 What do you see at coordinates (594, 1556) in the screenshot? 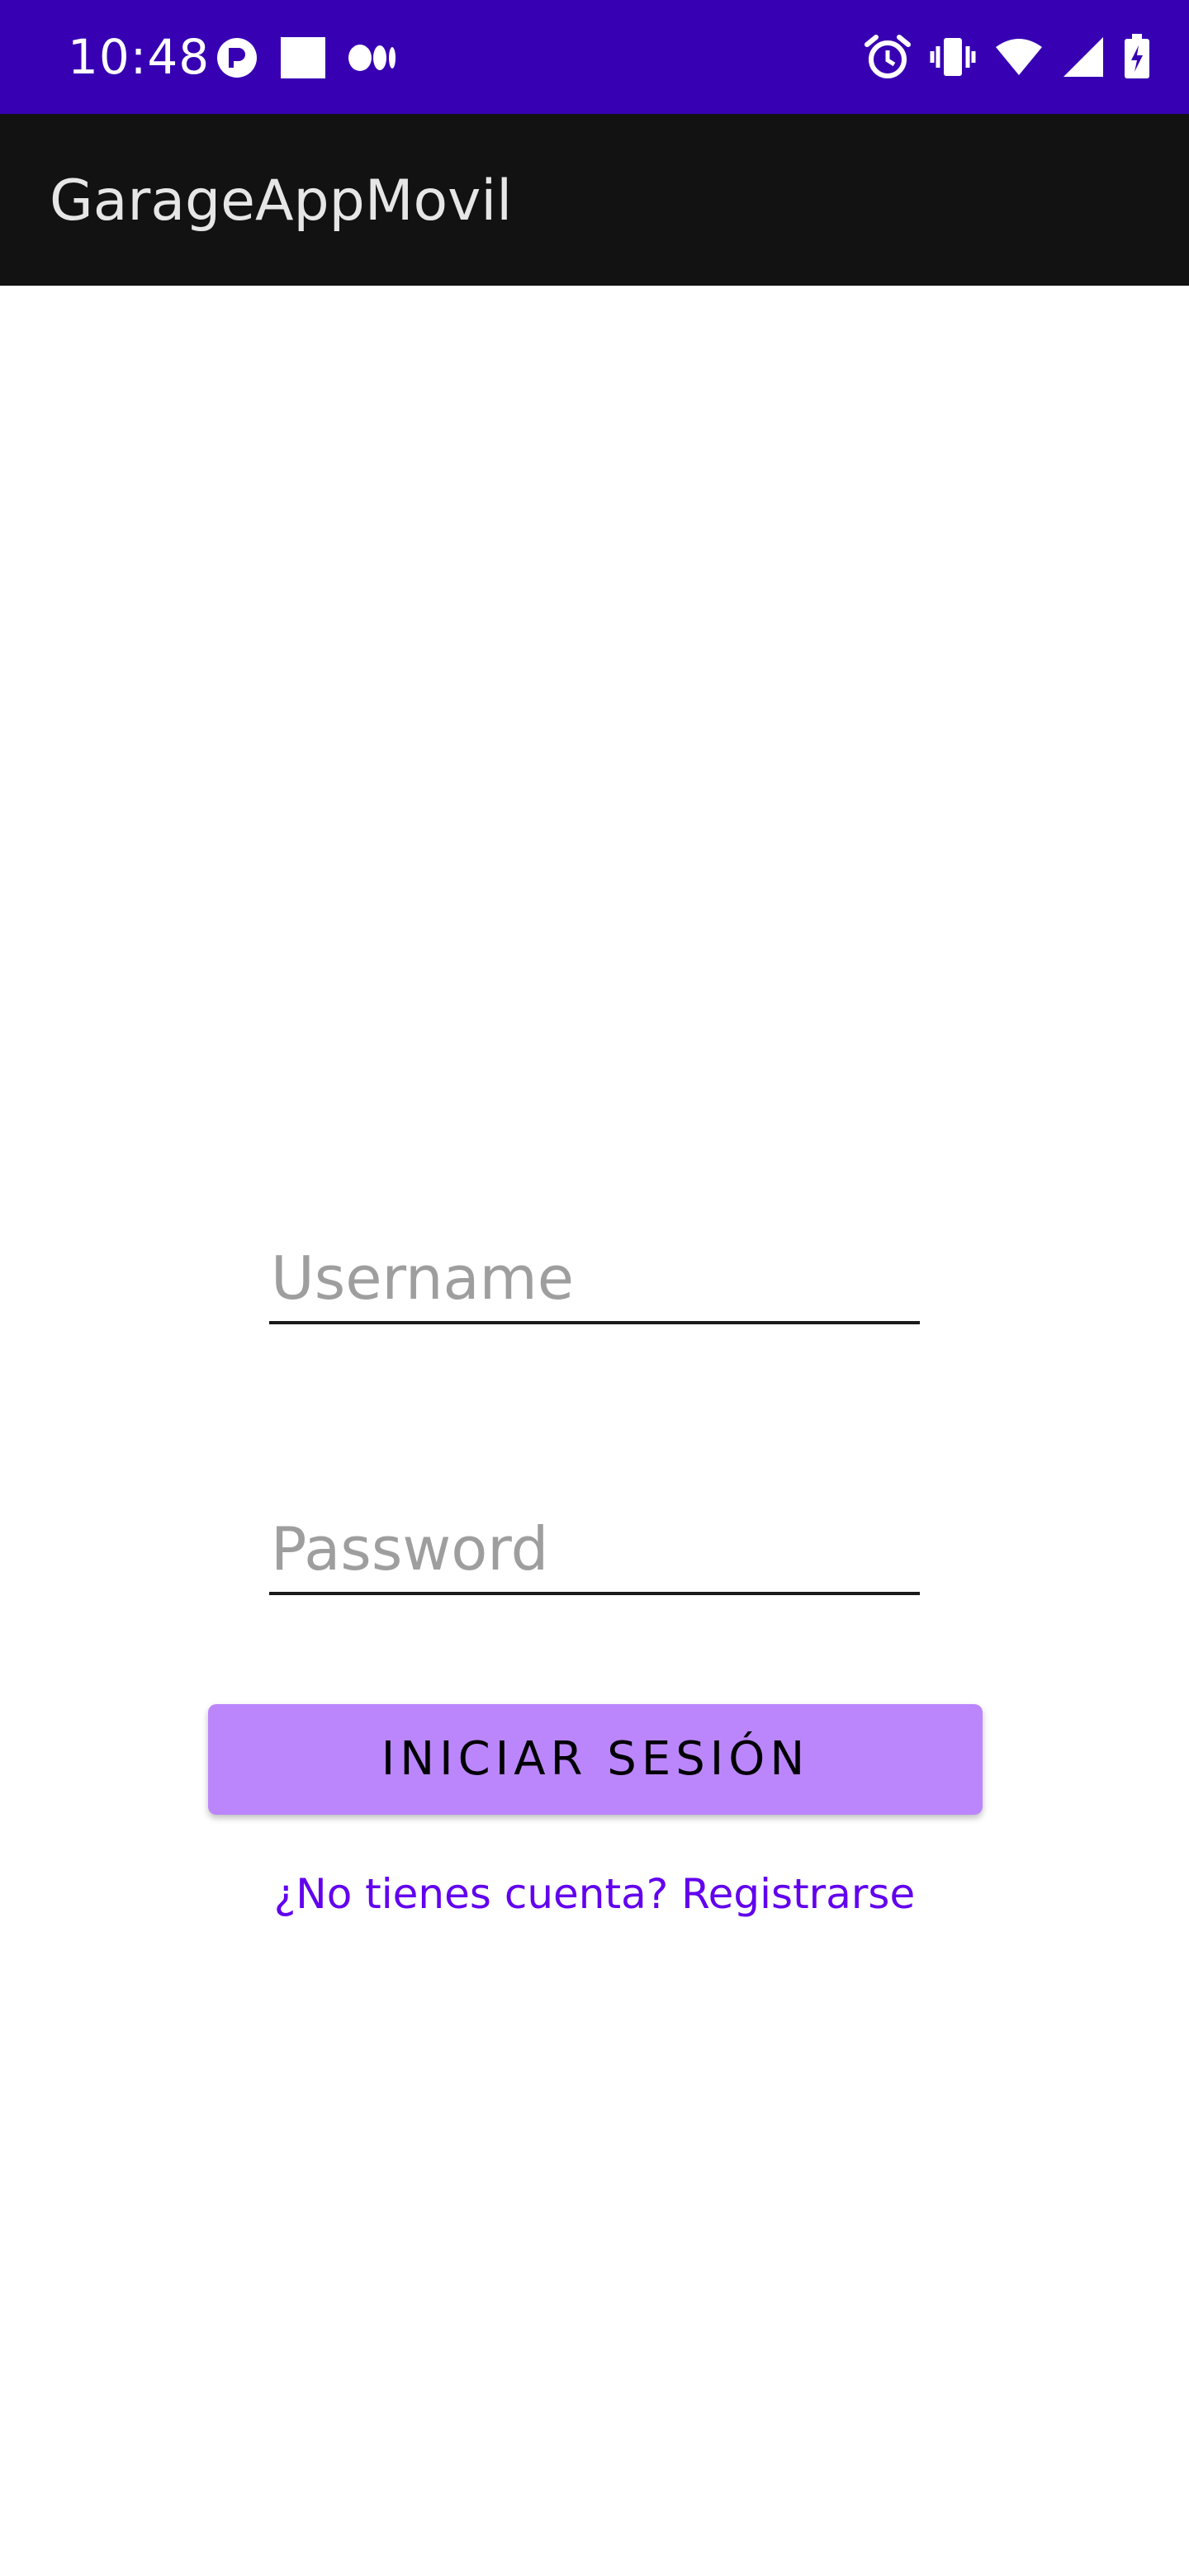
I see `password-input` at bounding box center [594, 1556].